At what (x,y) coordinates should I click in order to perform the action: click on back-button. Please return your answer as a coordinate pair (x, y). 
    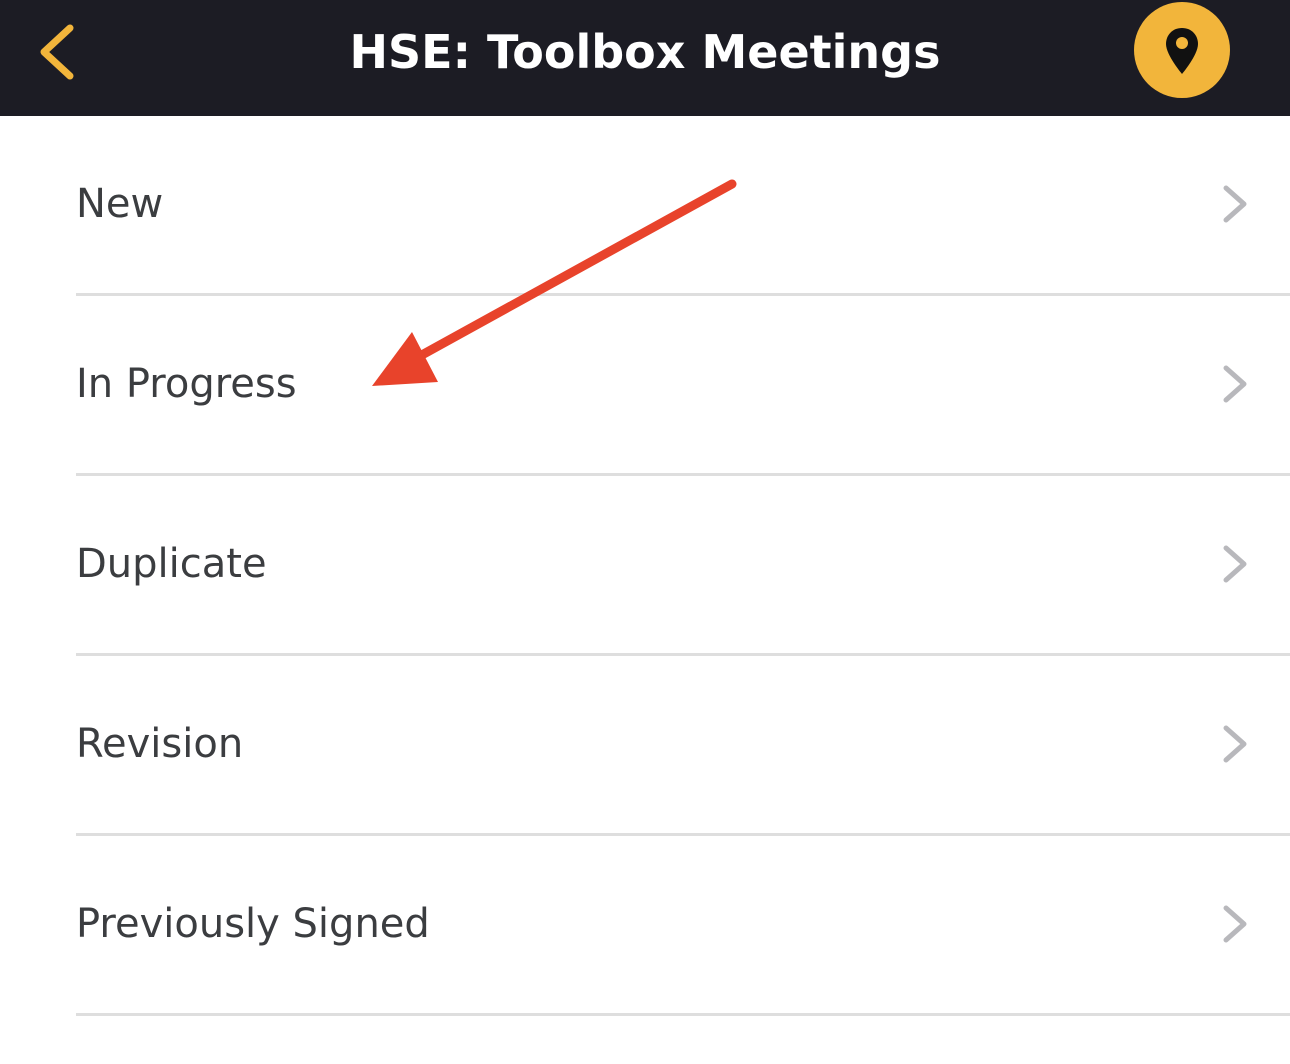
    Looking at the image, I should click on (57, 52).